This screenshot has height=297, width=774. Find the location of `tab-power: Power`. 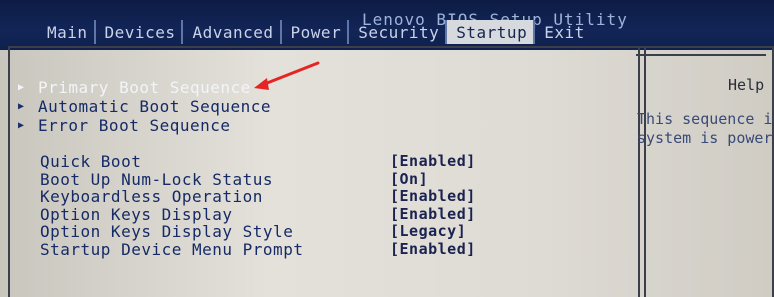

tab-power: Power is located at coordinates (313, 32).